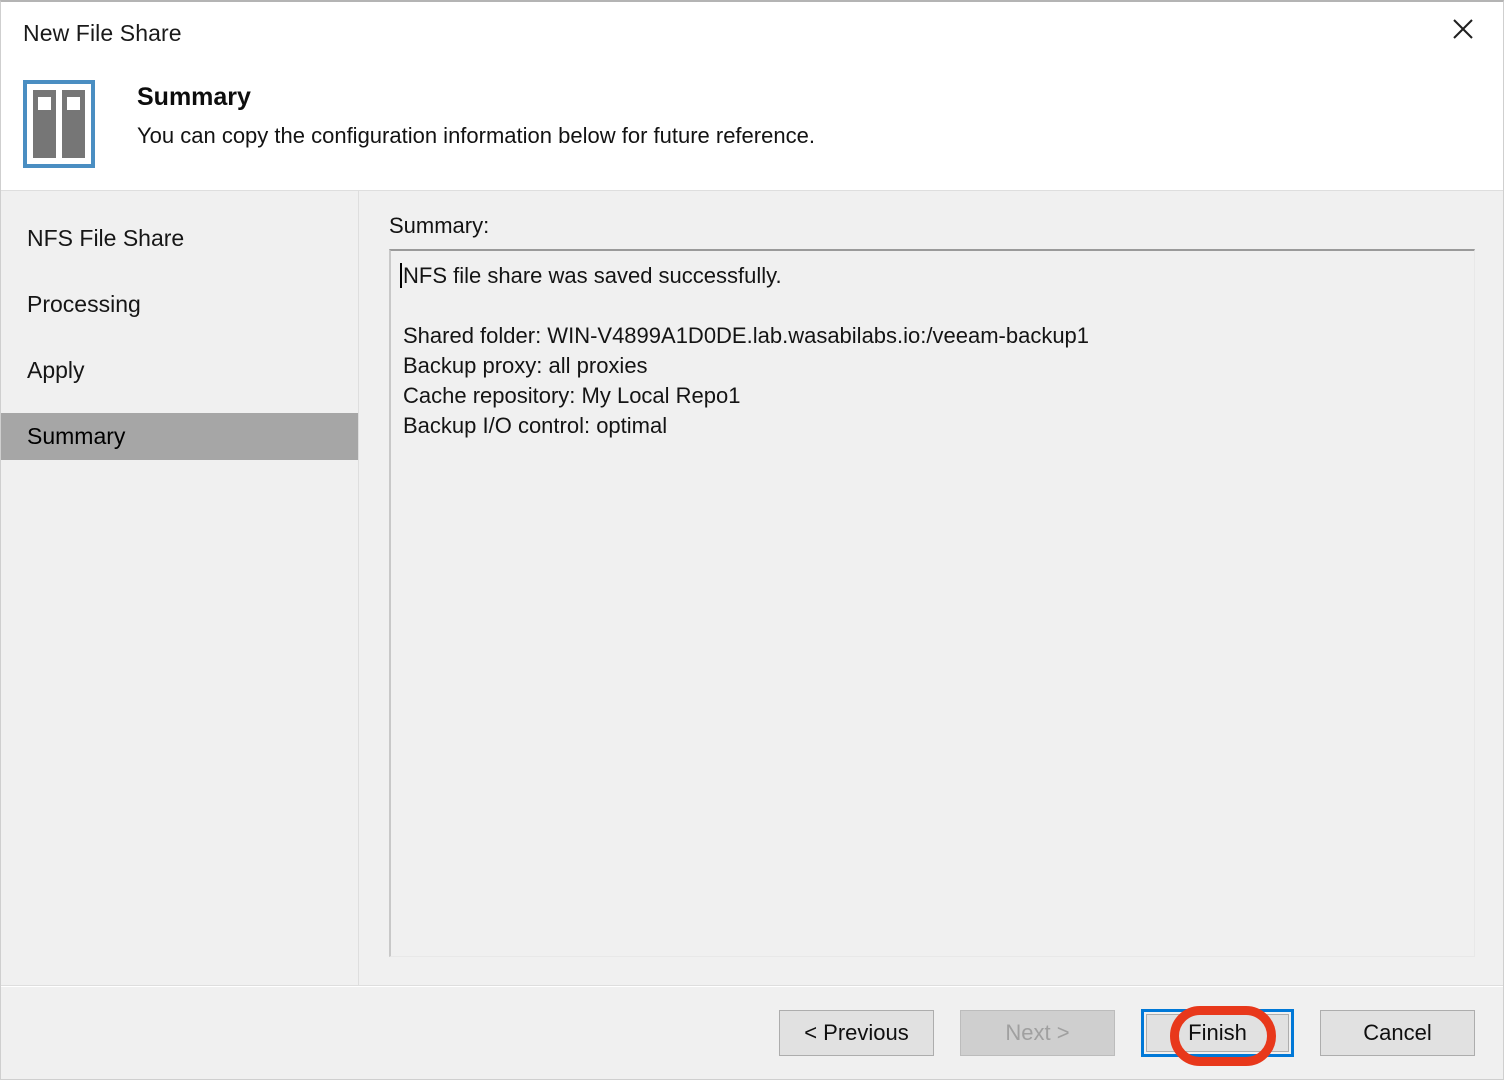 Image resolution: width=1504 pixels, height=1080 pixels. I want to click on sidebar-item-summary: Summary, so click(179, 436).